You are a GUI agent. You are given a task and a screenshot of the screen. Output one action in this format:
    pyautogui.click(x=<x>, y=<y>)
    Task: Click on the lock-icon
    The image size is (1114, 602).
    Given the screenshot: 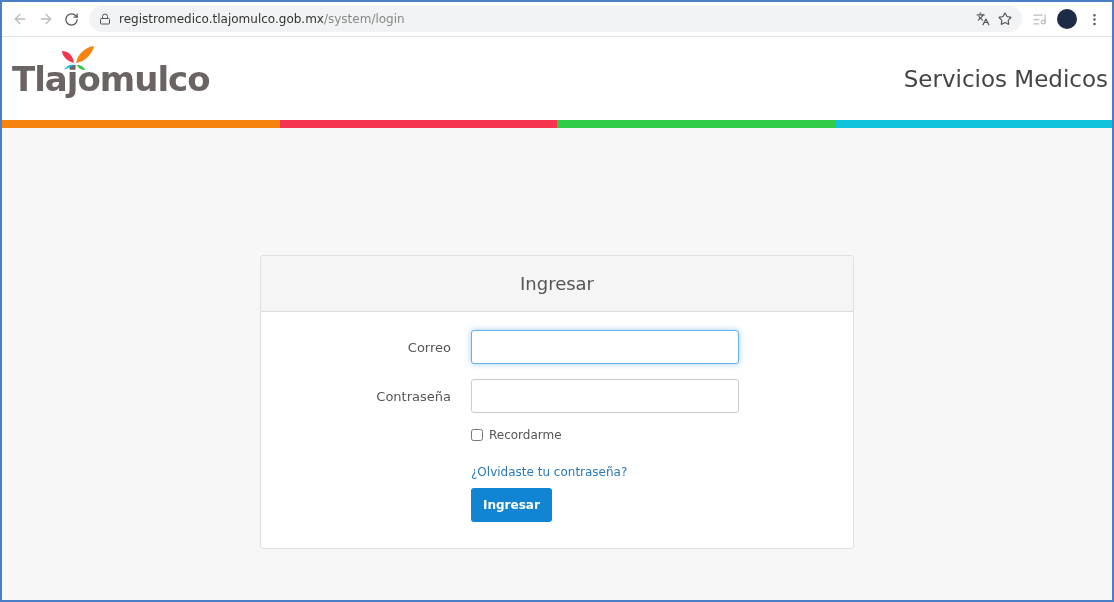 What is the action you would take?
    pyautogui.click(x=105, y=19)
    